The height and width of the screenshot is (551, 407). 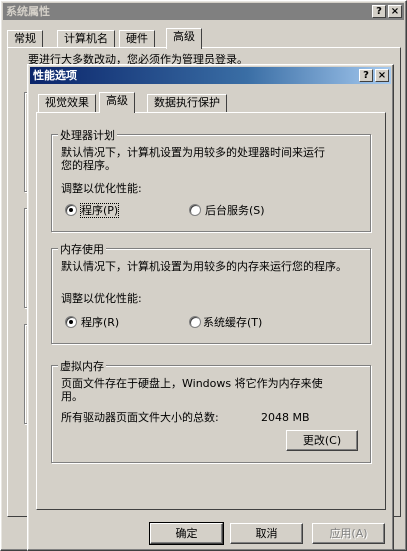 What do you see at coordinates (235, 210) in the screenshot?
I see `processor-background-services-label: 后台服务(S)` at bounding box center [235, 210].